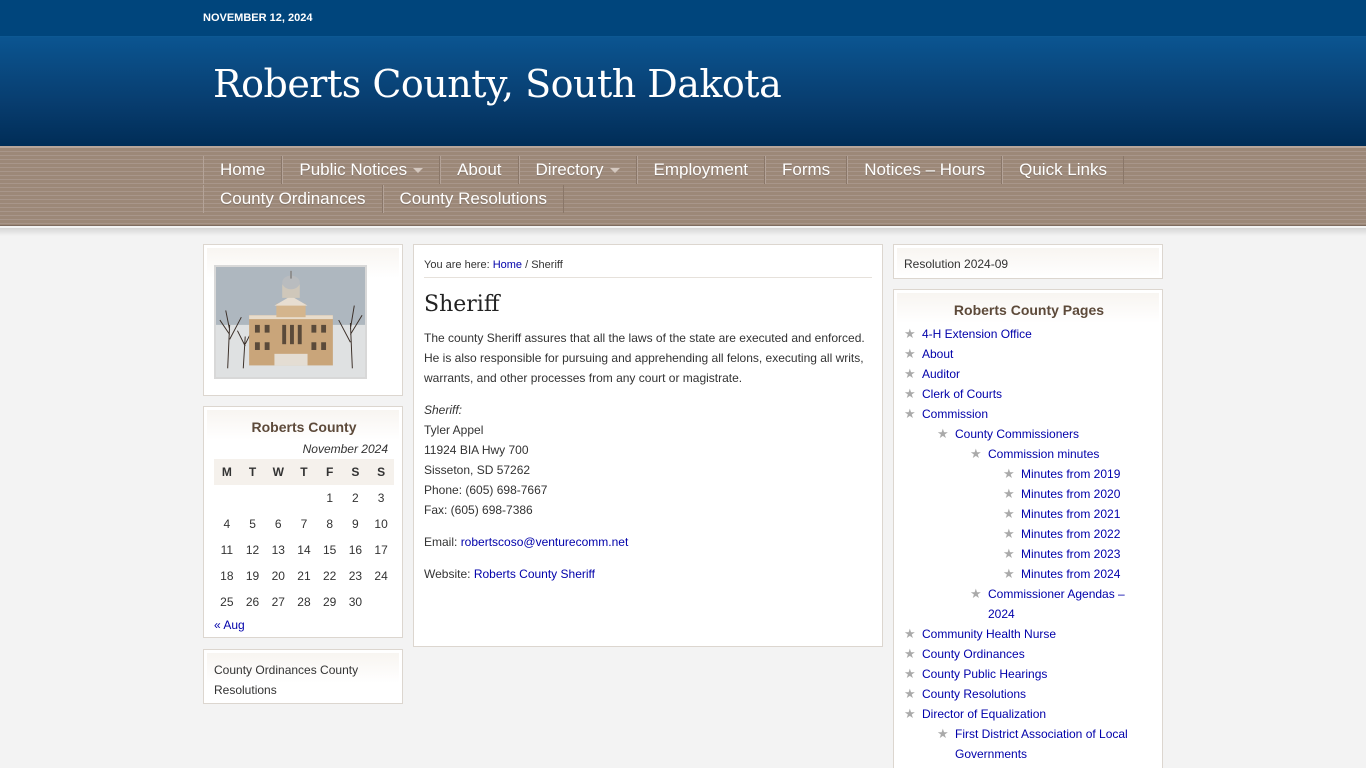 Image resolution: width=1366 pixels, height=768 pixels. Describe the element at coordinates (329, 576) in the screenshot. I see `calendar-day: 22` at that location.